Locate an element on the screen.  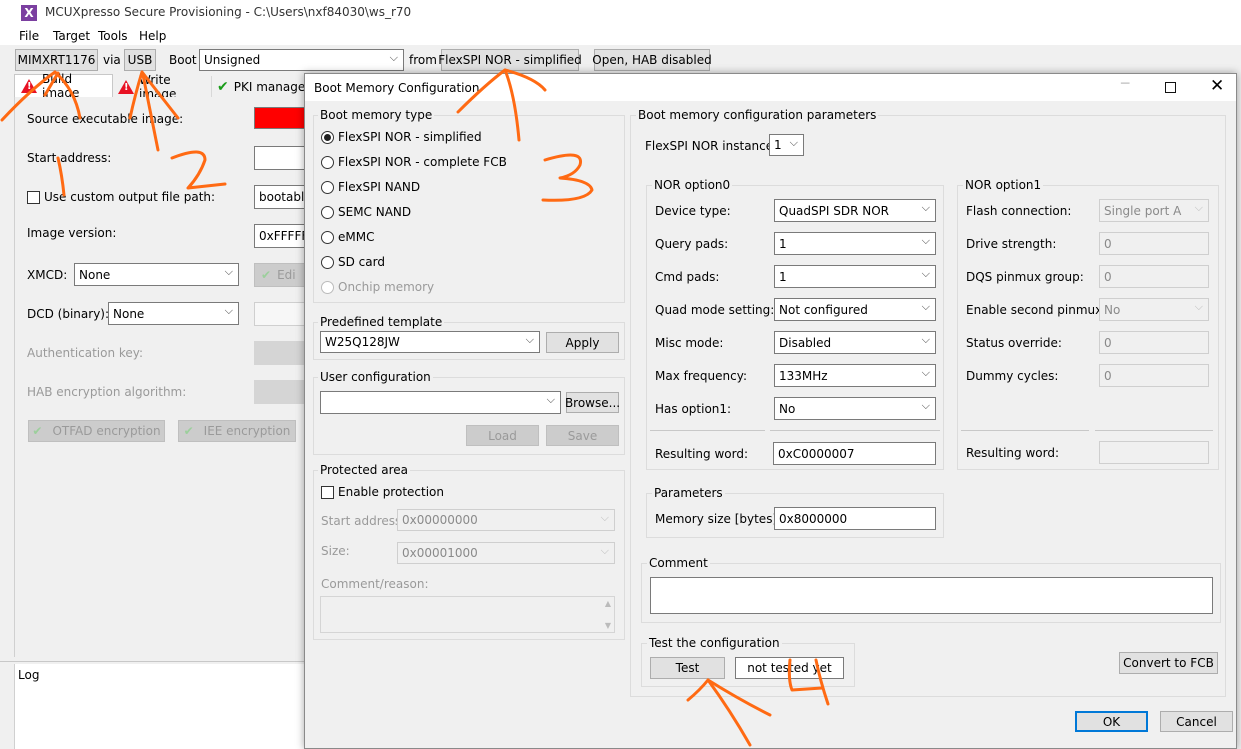
flash-connection-select: Single port A is located at coordinates (1154, 210).